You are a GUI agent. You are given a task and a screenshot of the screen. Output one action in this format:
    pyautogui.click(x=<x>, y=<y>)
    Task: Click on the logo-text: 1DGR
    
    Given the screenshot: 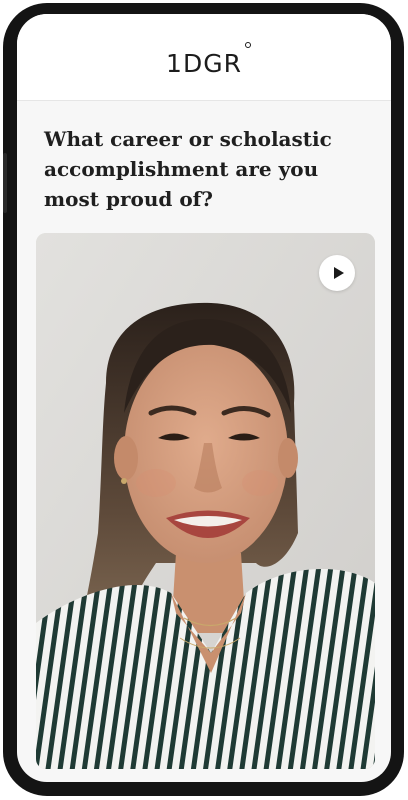 What is the action you would take?
    pyautogui.click(x=204, y=63)
    